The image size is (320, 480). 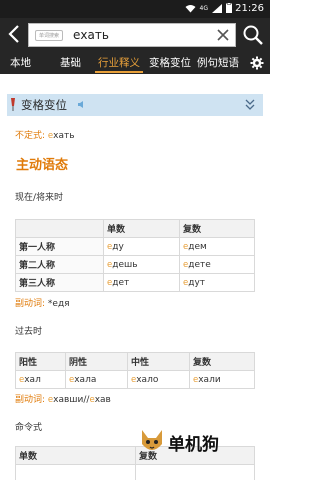 What do you see at coordinates (96, 379) in the screenshot?
I see `conjugation-cell: ехала` at bounding box center [96, 379].